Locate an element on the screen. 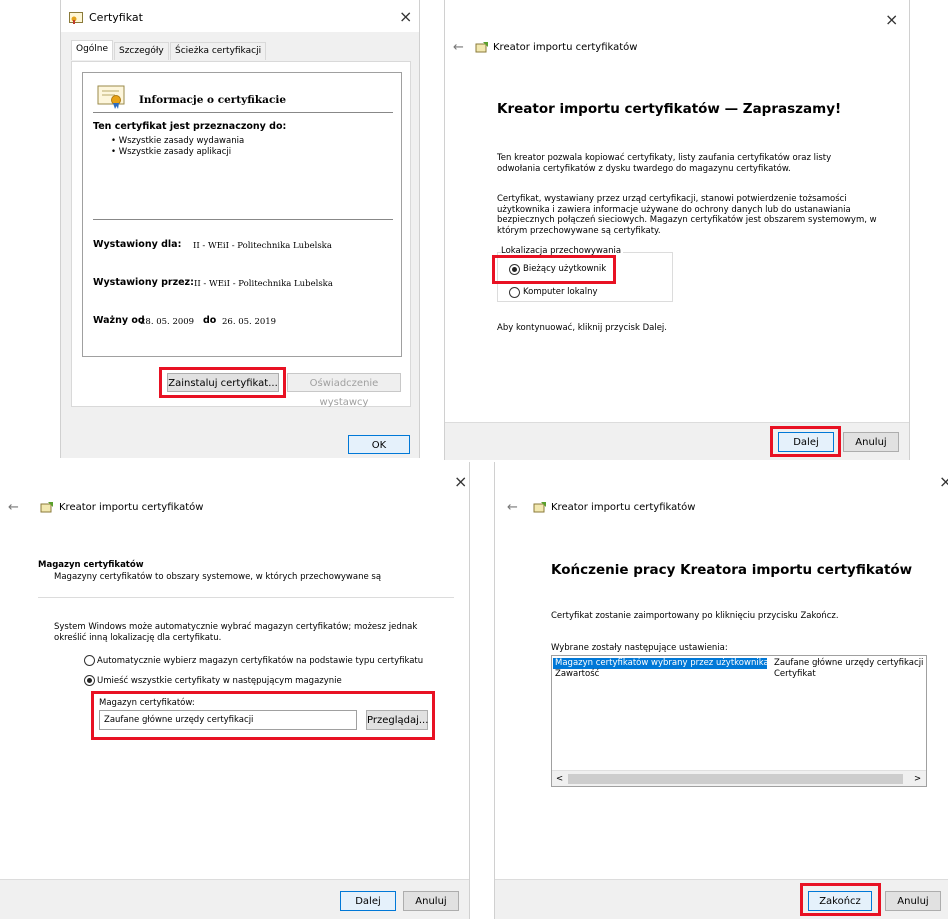  continue-hint: Aby kontynuować, kliknij przycisk Dalej. is located at coordinates (582, 328).